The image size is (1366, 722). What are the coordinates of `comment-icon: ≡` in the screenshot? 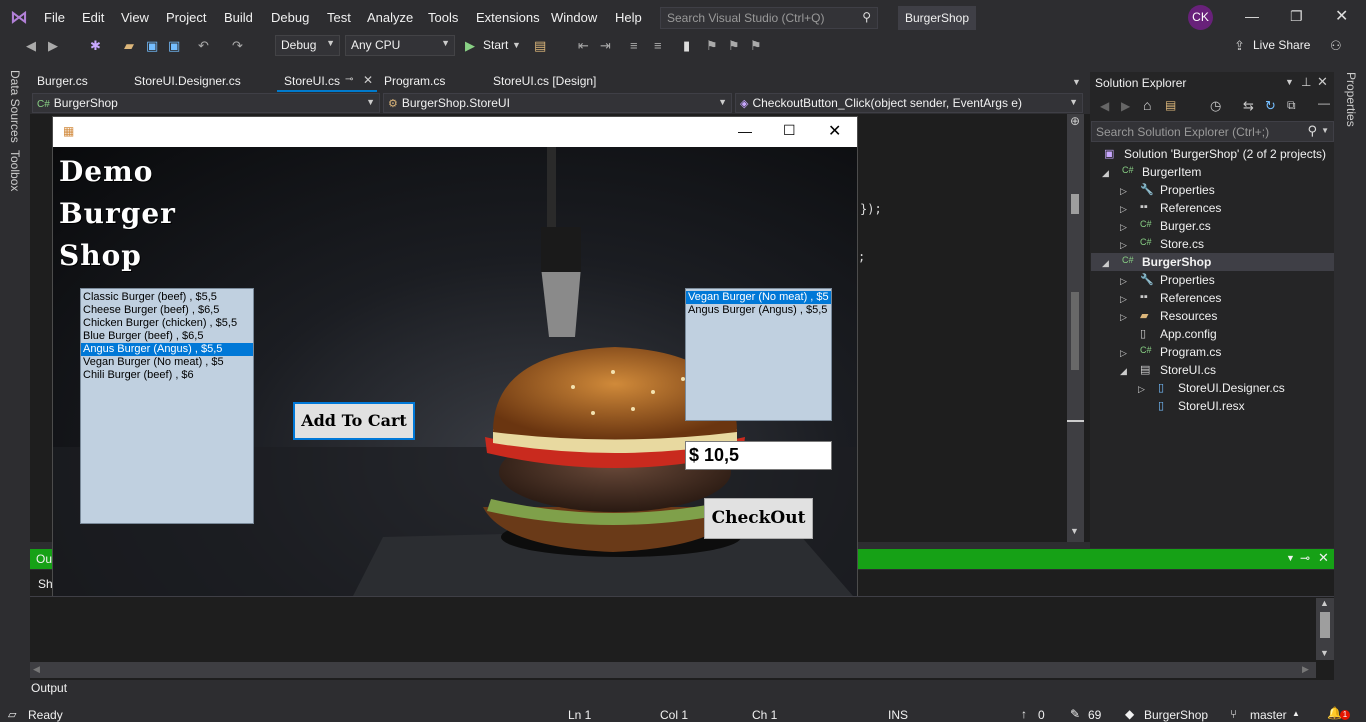 It's located at (634, 45).